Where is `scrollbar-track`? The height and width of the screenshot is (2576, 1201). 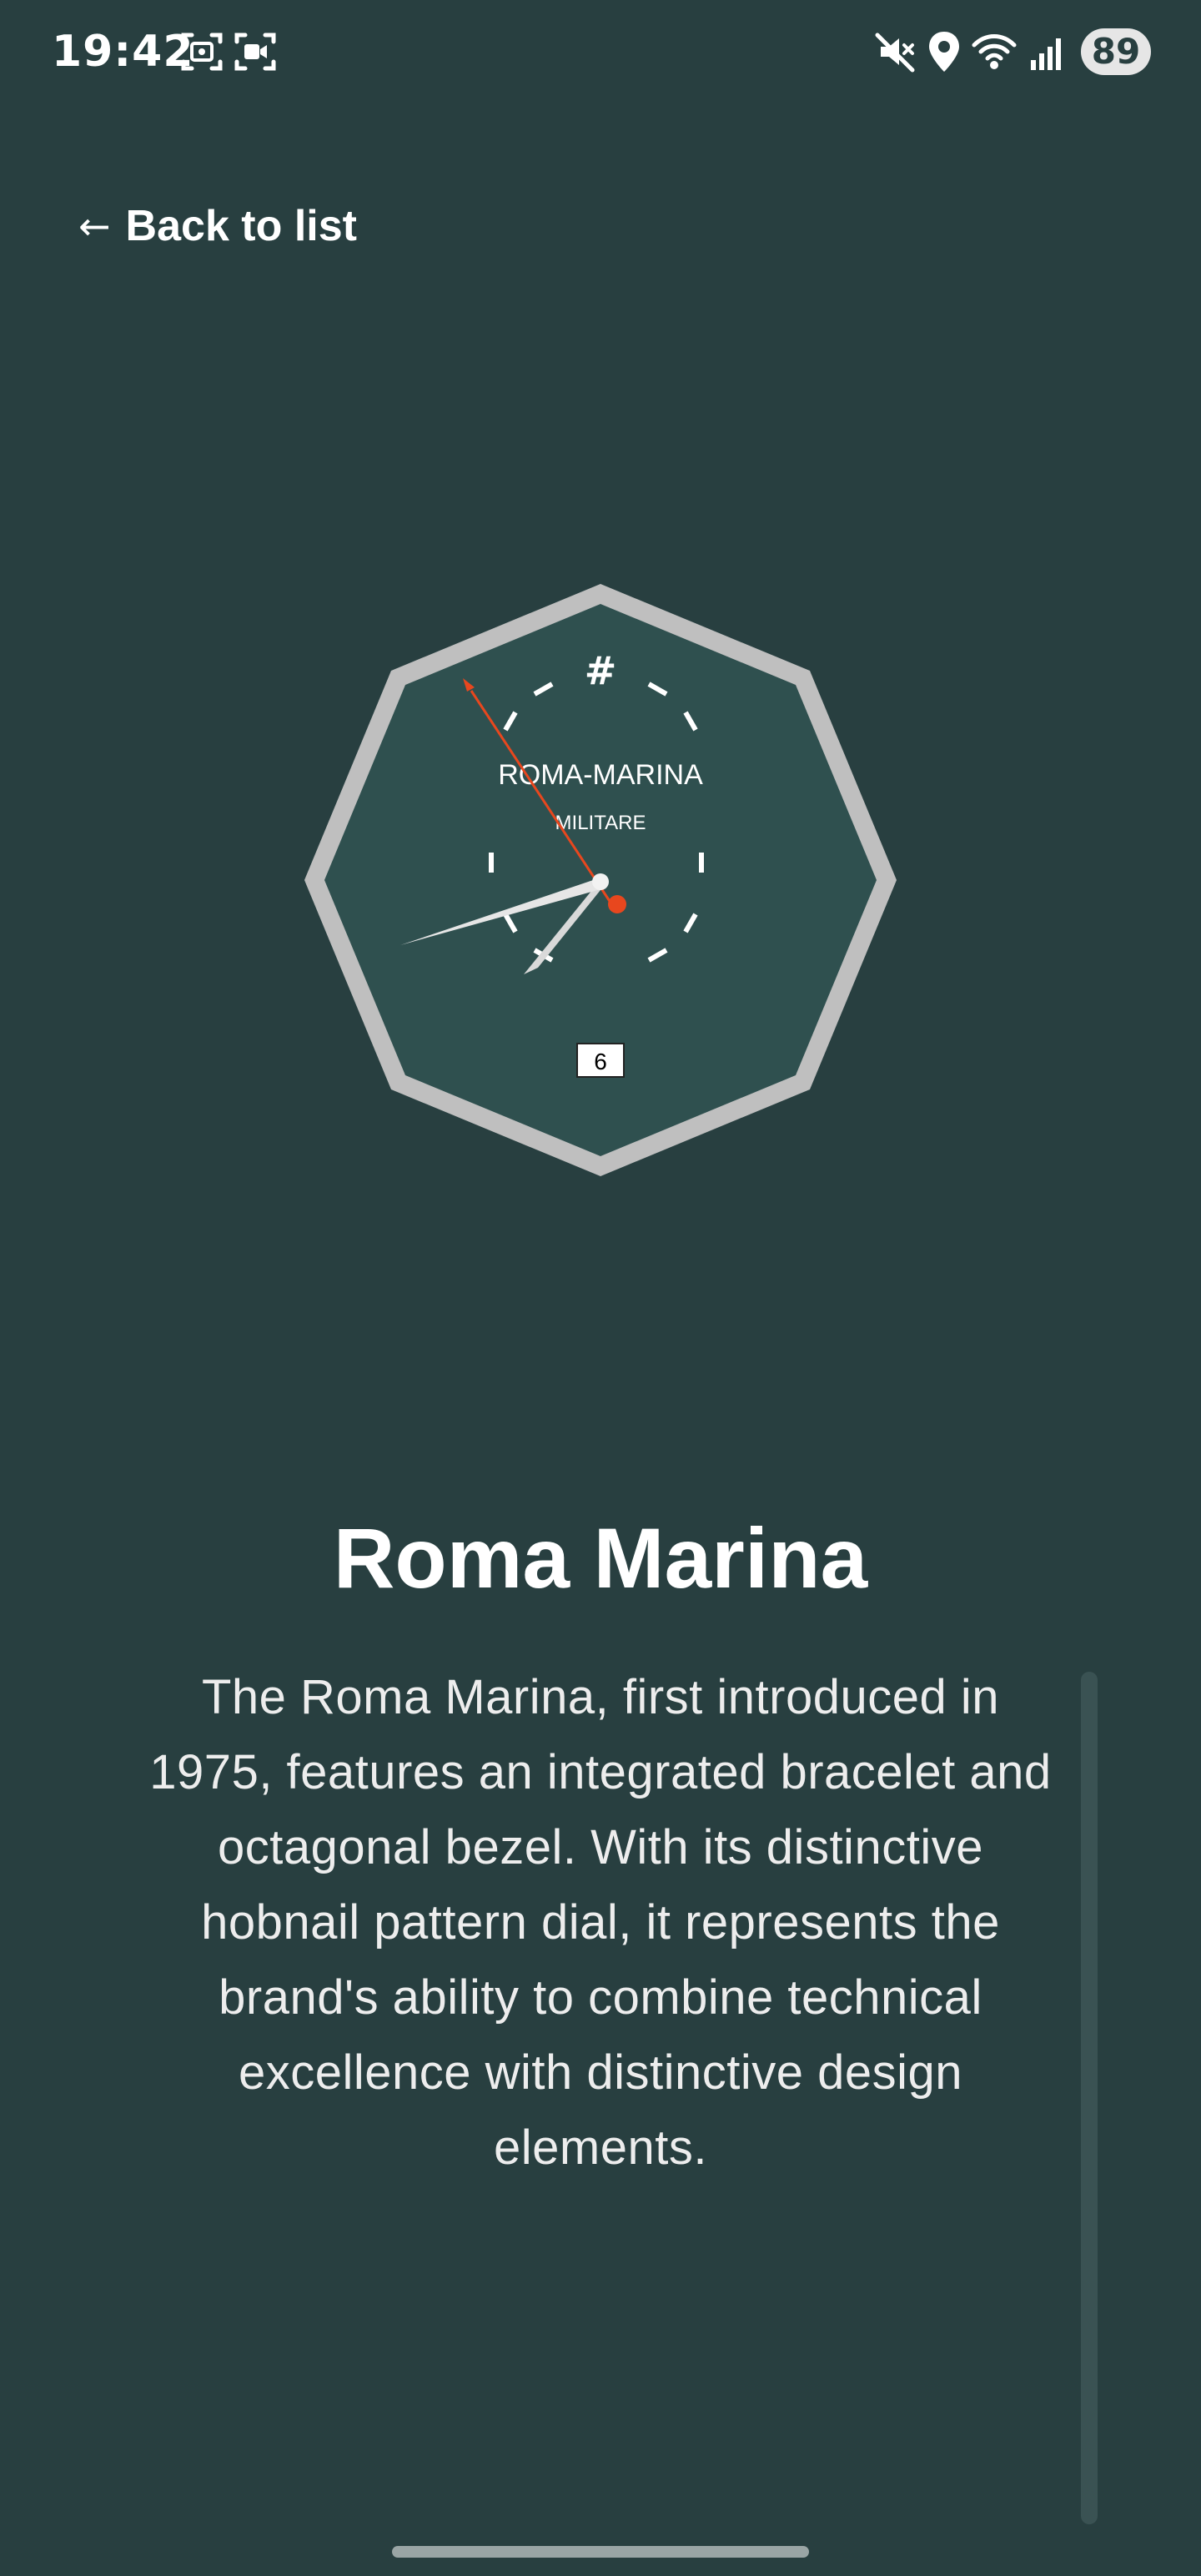
scrollbar-track is located at coordinates (1089, 2098).